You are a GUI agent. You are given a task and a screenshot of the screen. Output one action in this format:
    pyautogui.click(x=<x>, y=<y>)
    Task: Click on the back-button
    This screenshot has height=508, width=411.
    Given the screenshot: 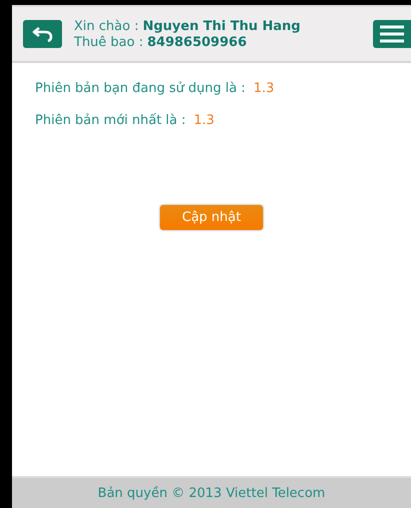 What is the action you would take?
    pyautogui.click(x=42, y=34)
    